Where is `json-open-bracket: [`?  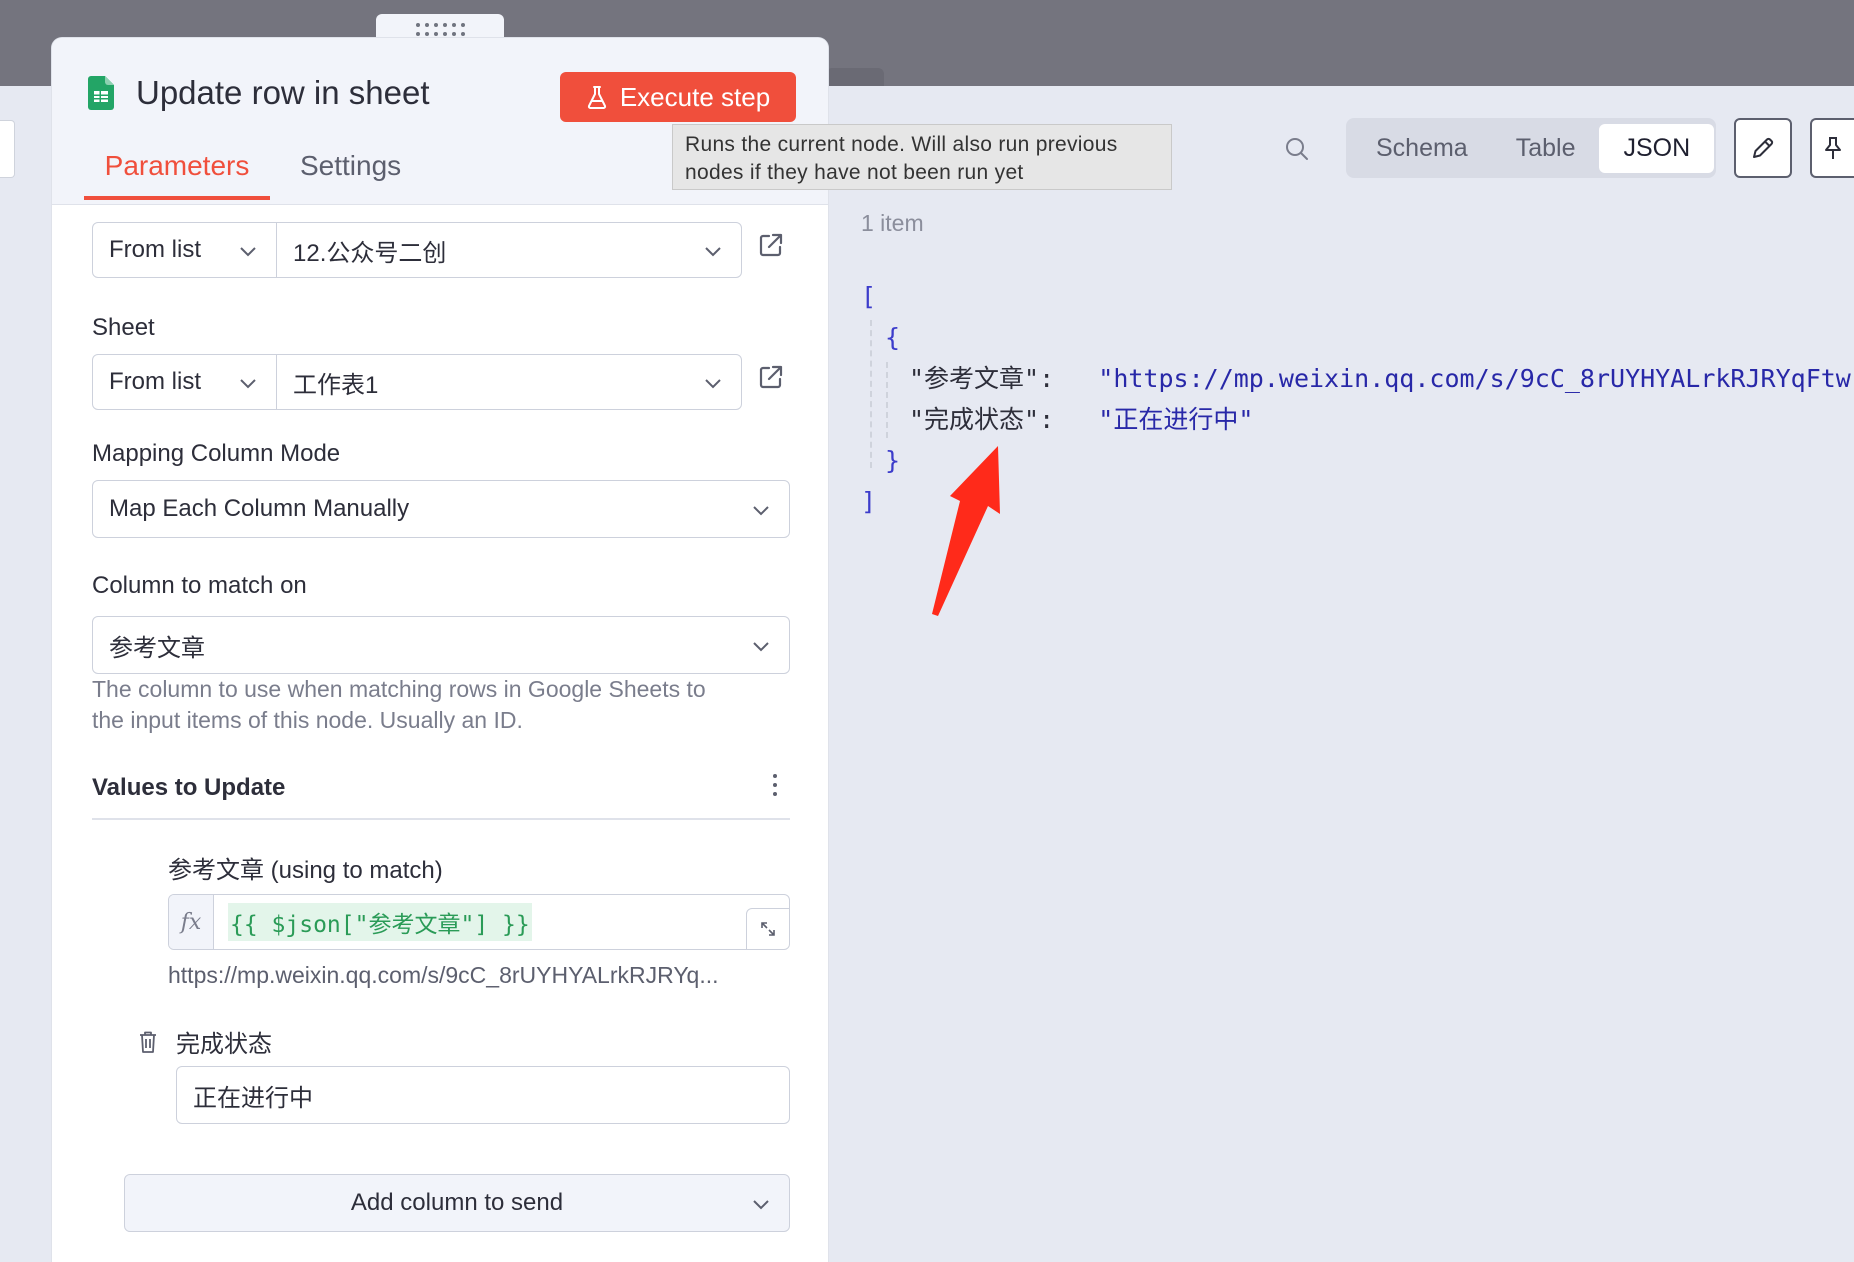
json-open-bracket: [ is located at coordinates (869, 296).